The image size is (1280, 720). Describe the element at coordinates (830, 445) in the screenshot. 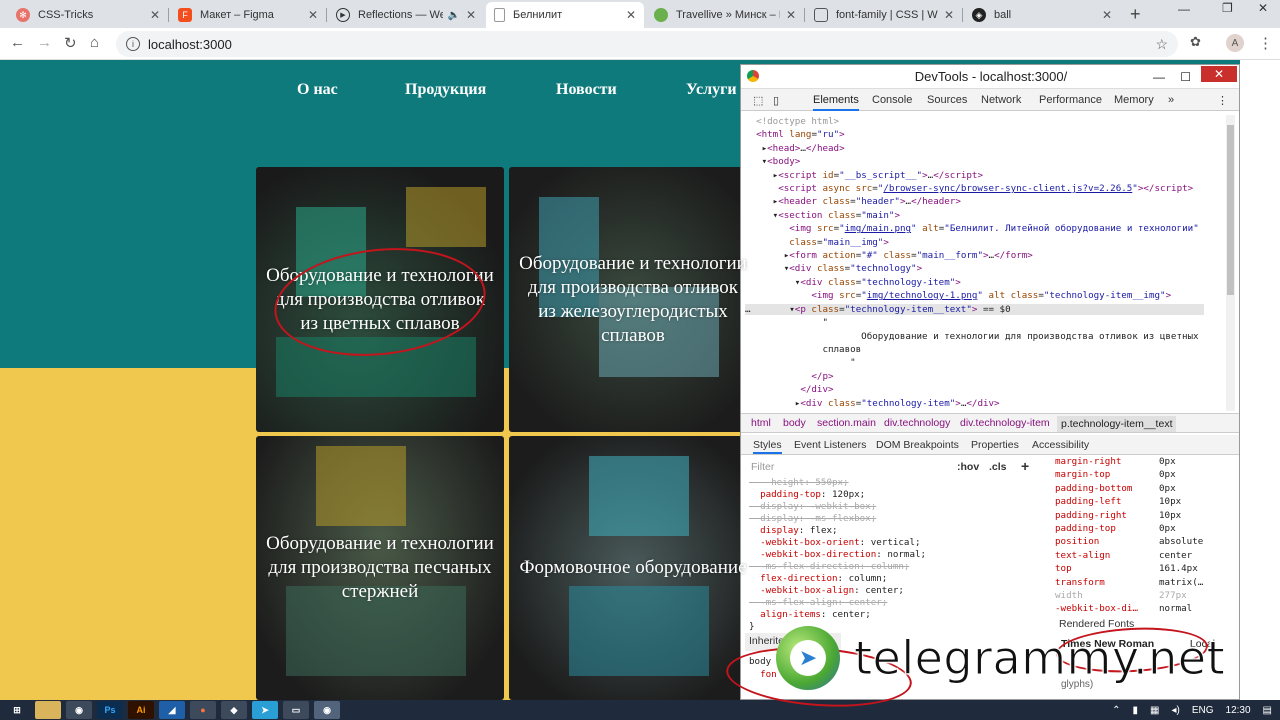

I see `tab-event-listeners: Event Listeners` at that location.